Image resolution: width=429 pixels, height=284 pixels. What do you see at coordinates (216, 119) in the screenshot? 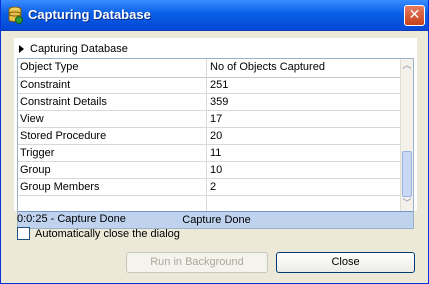
I see `objects-captured-cell: 17` at bounding box center [216, 119].